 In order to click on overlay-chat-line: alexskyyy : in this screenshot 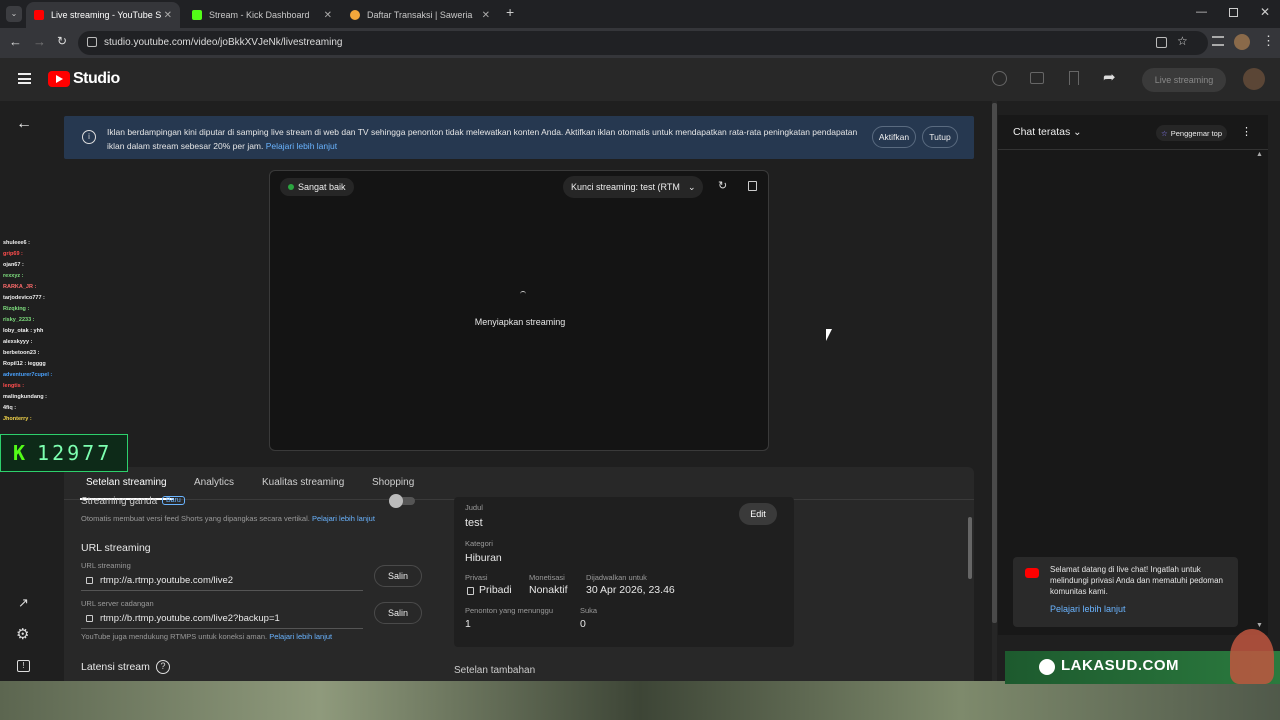, I will do `click(18, 342)`.